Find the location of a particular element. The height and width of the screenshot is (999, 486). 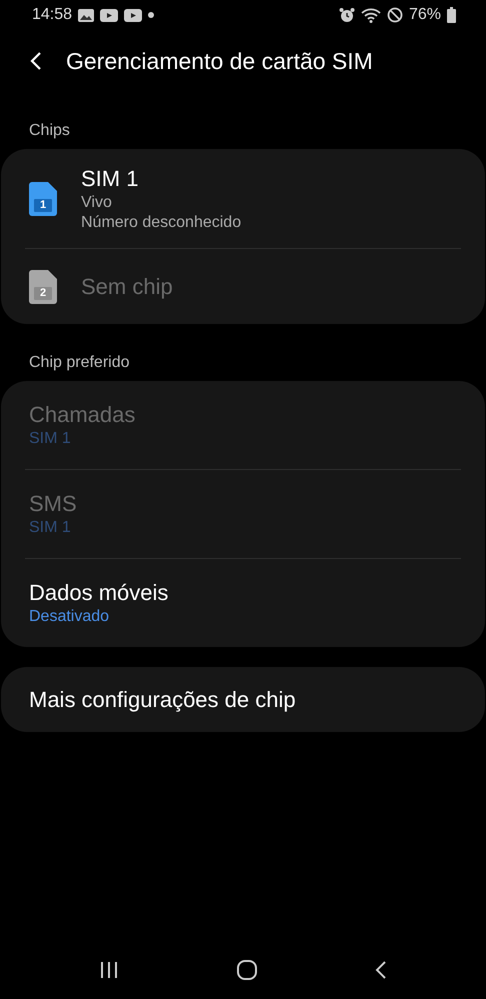

section-title: Chip preferido is located at coordinates (79, 363).